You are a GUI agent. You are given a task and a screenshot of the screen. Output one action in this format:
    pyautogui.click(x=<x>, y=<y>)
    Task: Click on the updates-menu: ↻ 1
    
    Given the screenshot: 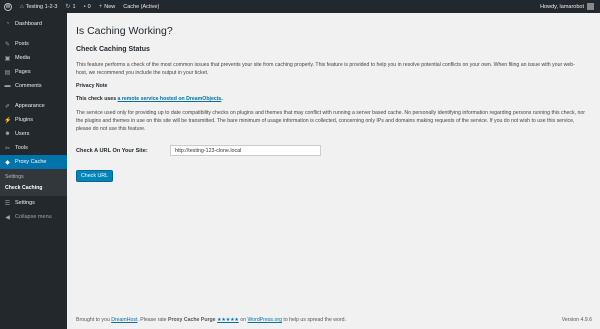 What is the action you would take?
    pyautogui.click(x=70, y=6)
    